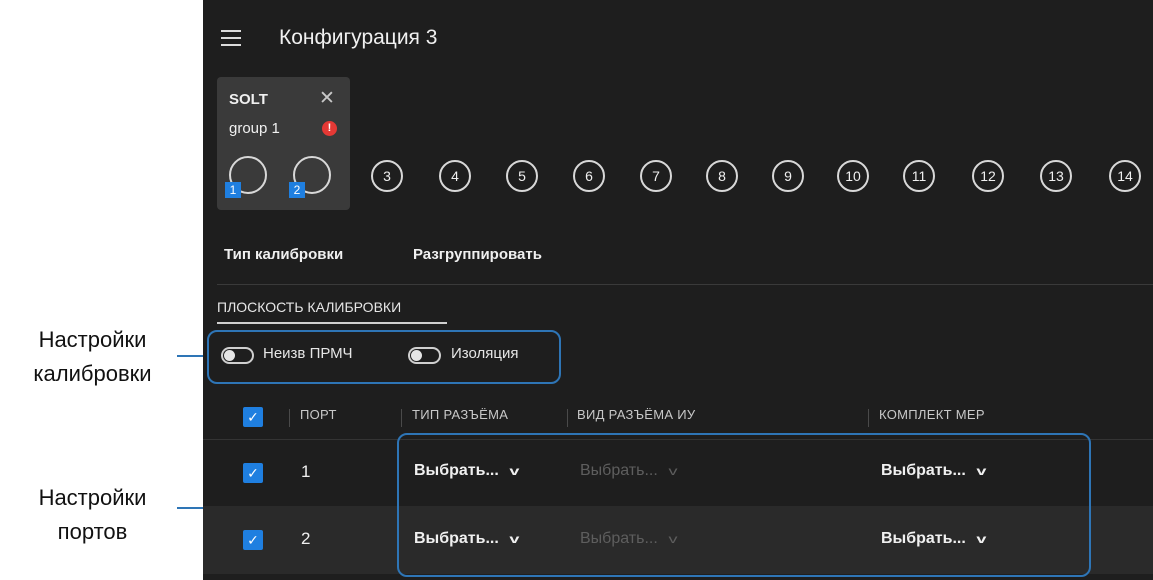  Describe the element at coordinates (685, 284) in the screenshot. I see `divider` at that location.